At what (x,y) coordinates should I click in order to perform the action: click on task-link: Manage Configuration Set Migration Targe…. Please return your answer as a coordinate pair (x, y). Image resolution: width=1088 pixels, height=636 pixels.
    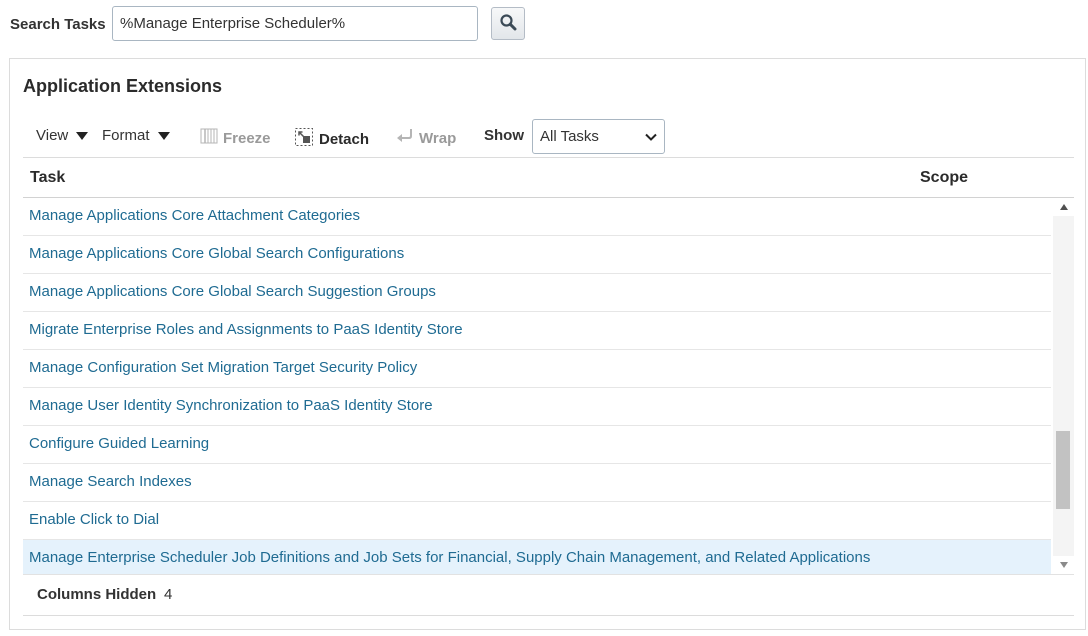
    Looking at the image, I should click on (223, 367).